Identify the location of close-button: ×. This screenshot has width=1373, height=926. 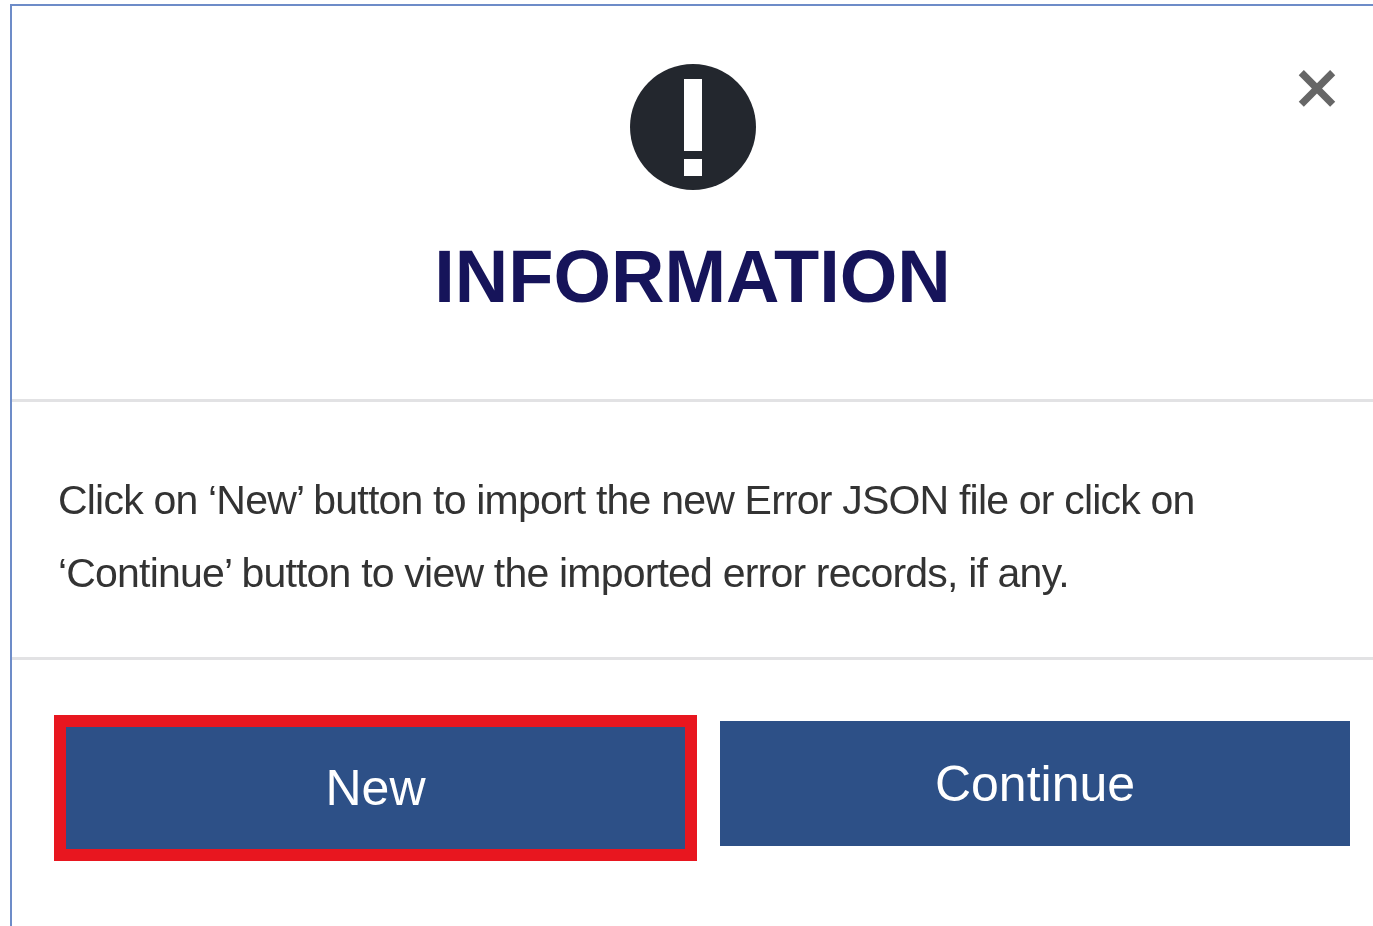
(1317, 87).